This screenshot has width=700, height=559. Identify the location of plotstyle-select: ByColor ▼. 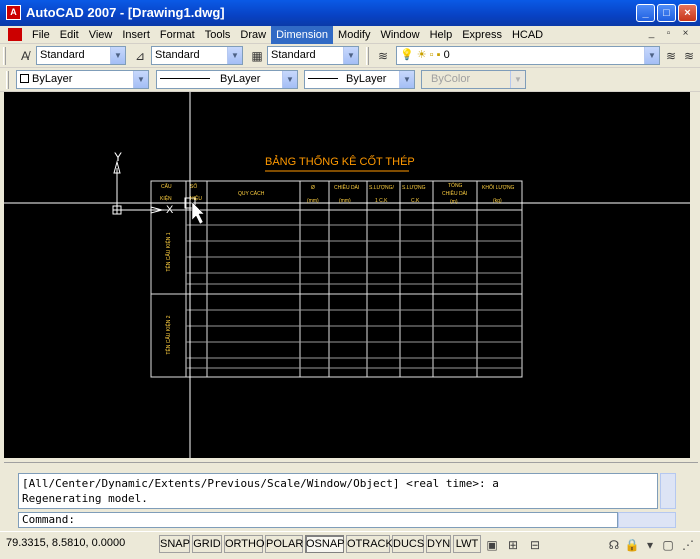
(473, 79).